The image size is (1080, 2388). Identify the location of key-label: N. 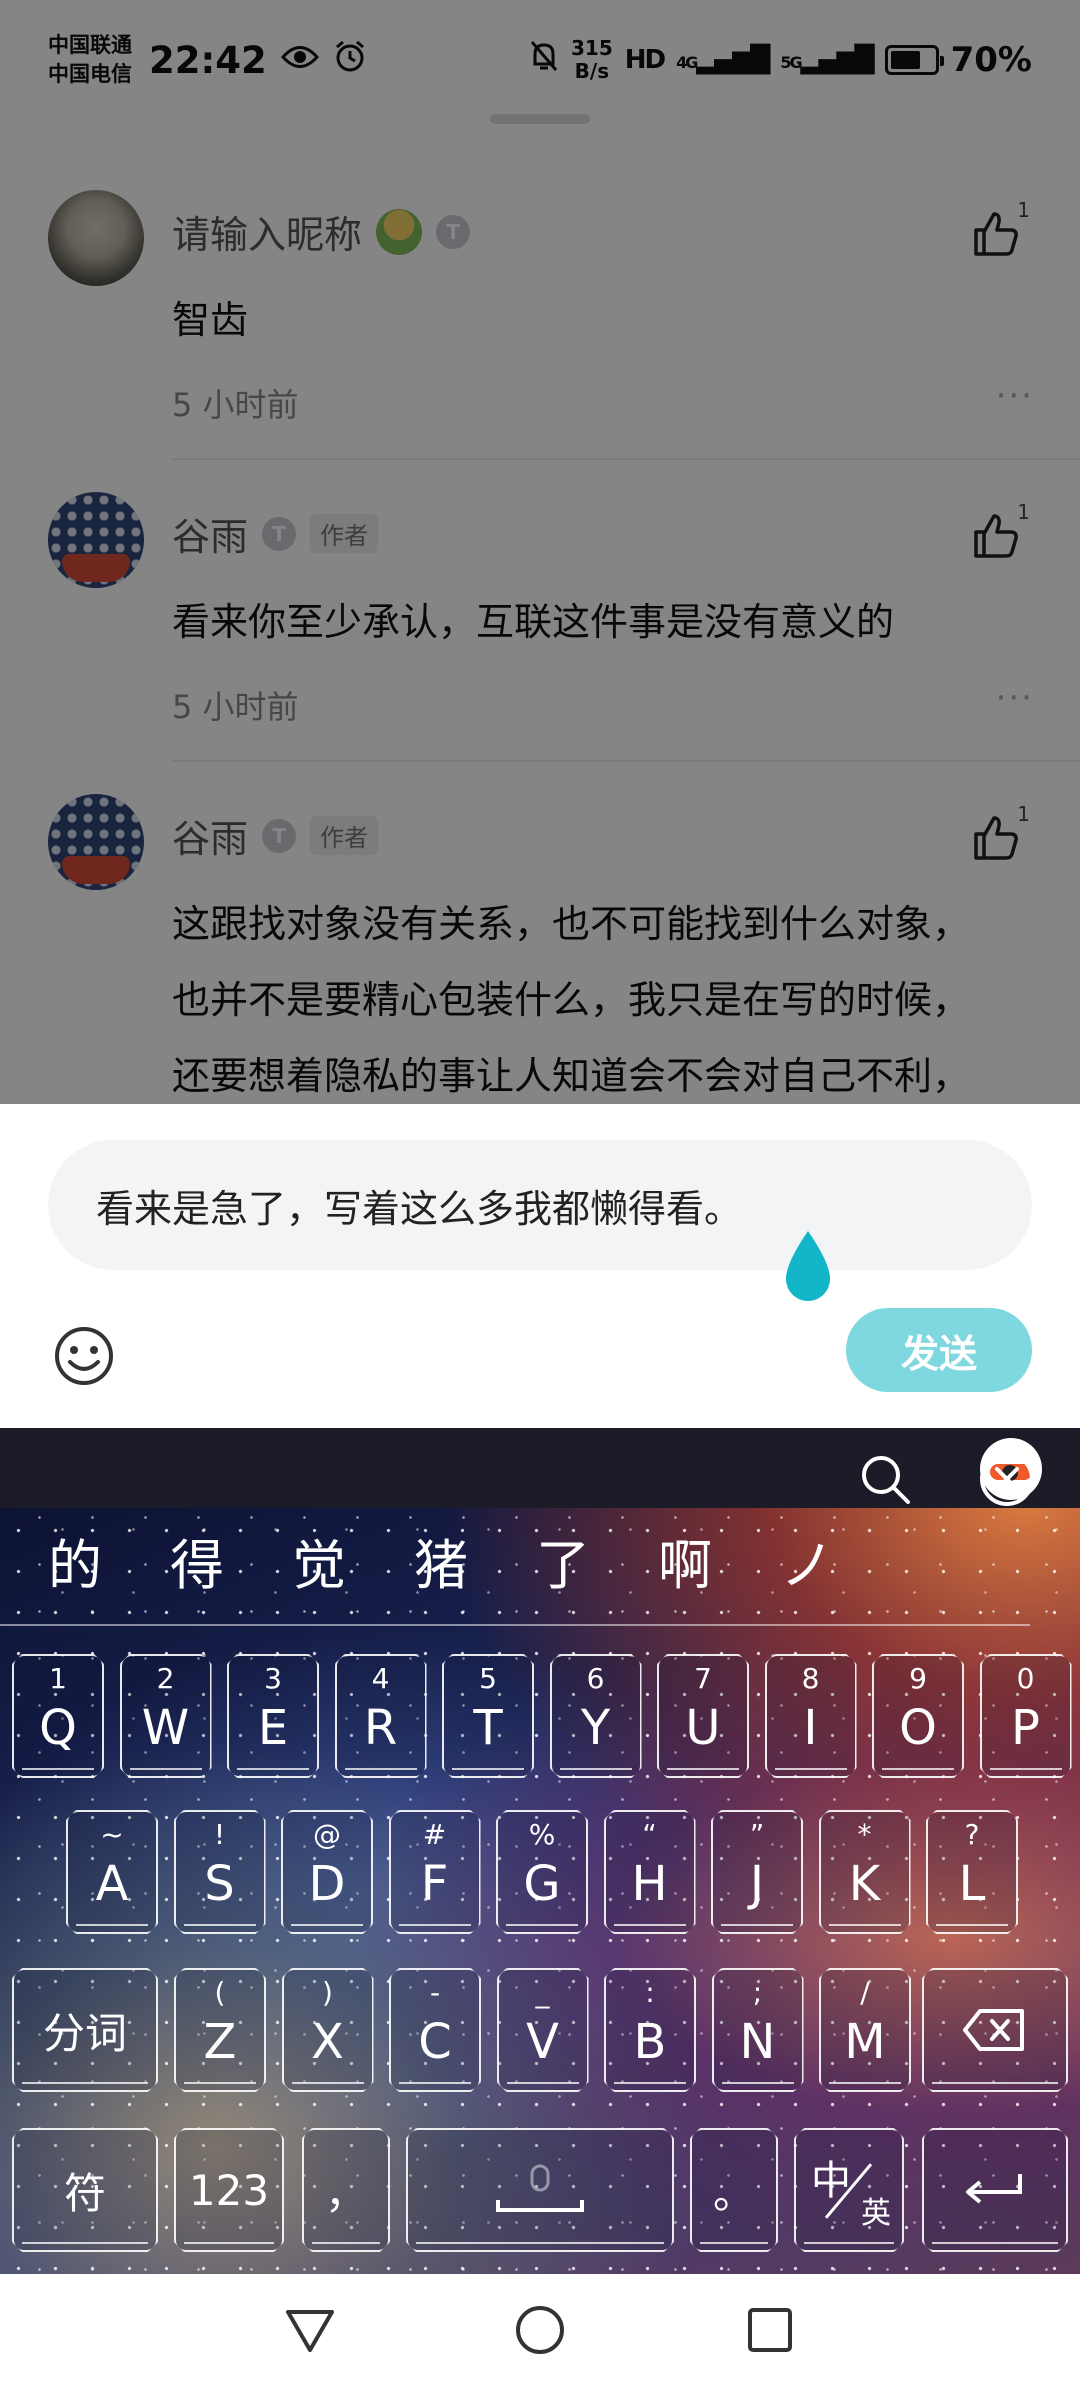
(757, 2042).